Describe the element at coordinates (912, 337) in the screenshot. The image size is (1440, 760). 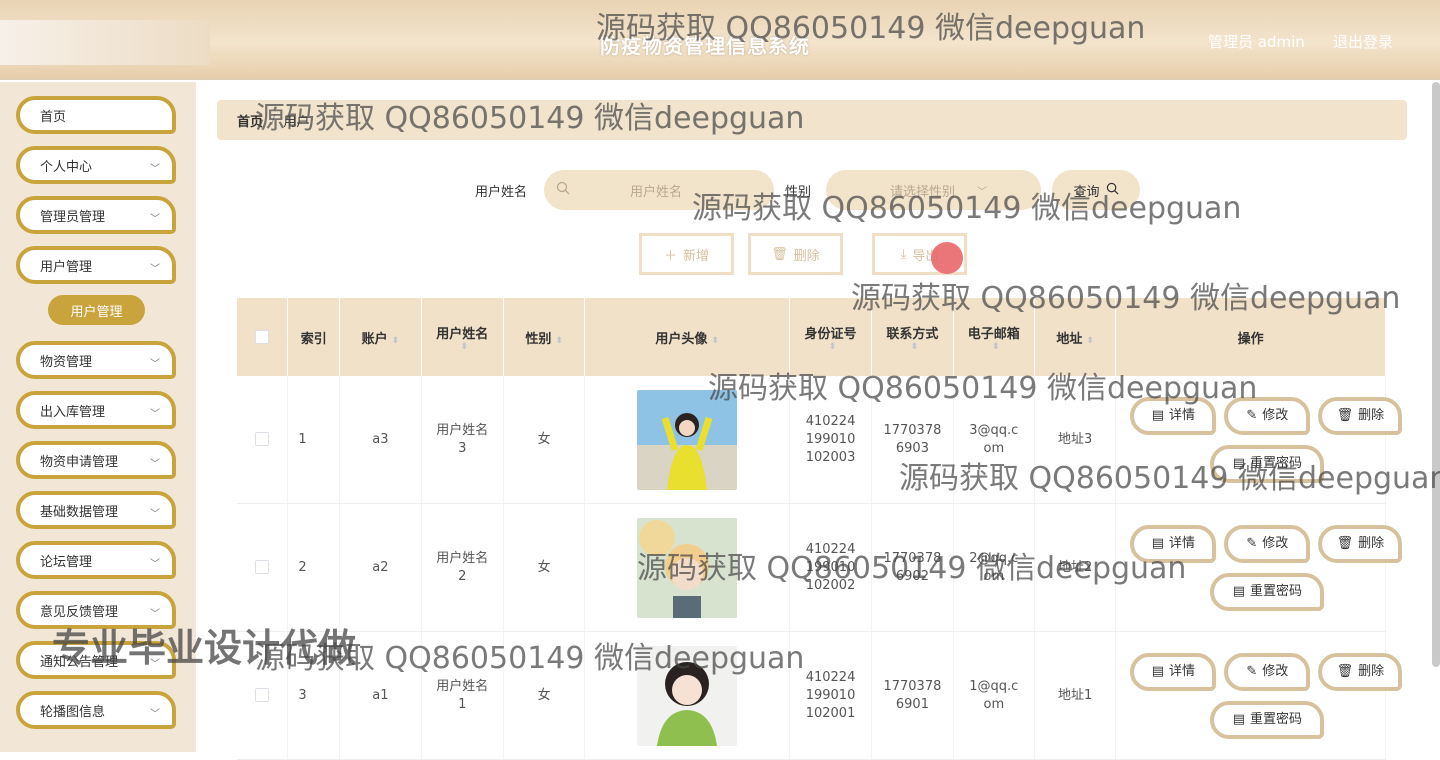
I see `col-phone: 联系方式 ⬍` at that location.